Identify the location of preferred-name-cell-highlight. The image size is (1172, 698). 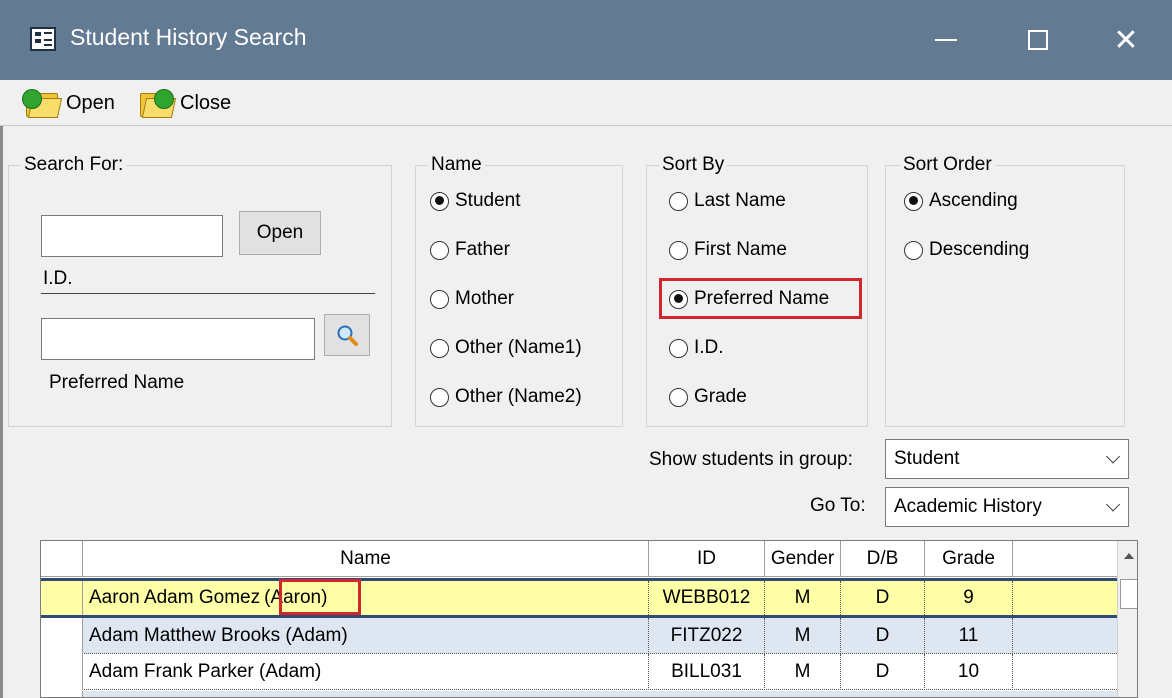
(320, 597).